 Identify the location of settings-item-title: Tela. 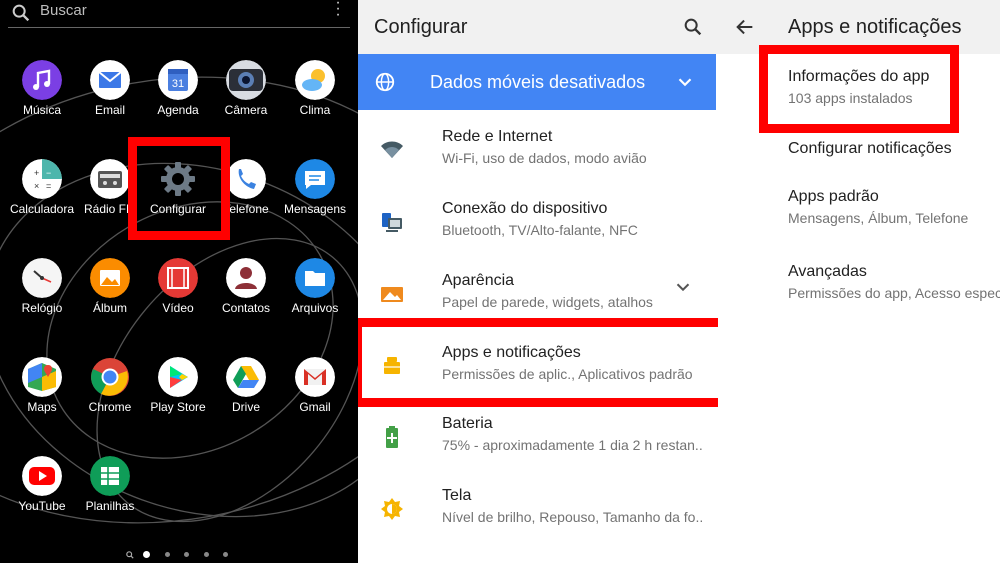
(457, 495).